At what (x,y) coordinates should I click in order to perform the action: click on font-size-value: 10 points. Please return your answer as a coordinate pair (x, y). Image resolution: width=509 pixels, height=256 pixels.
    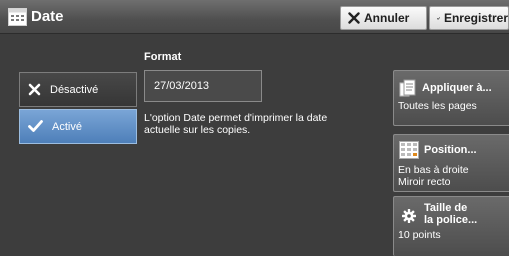
    Looking at the image, I should click on (419, 235).